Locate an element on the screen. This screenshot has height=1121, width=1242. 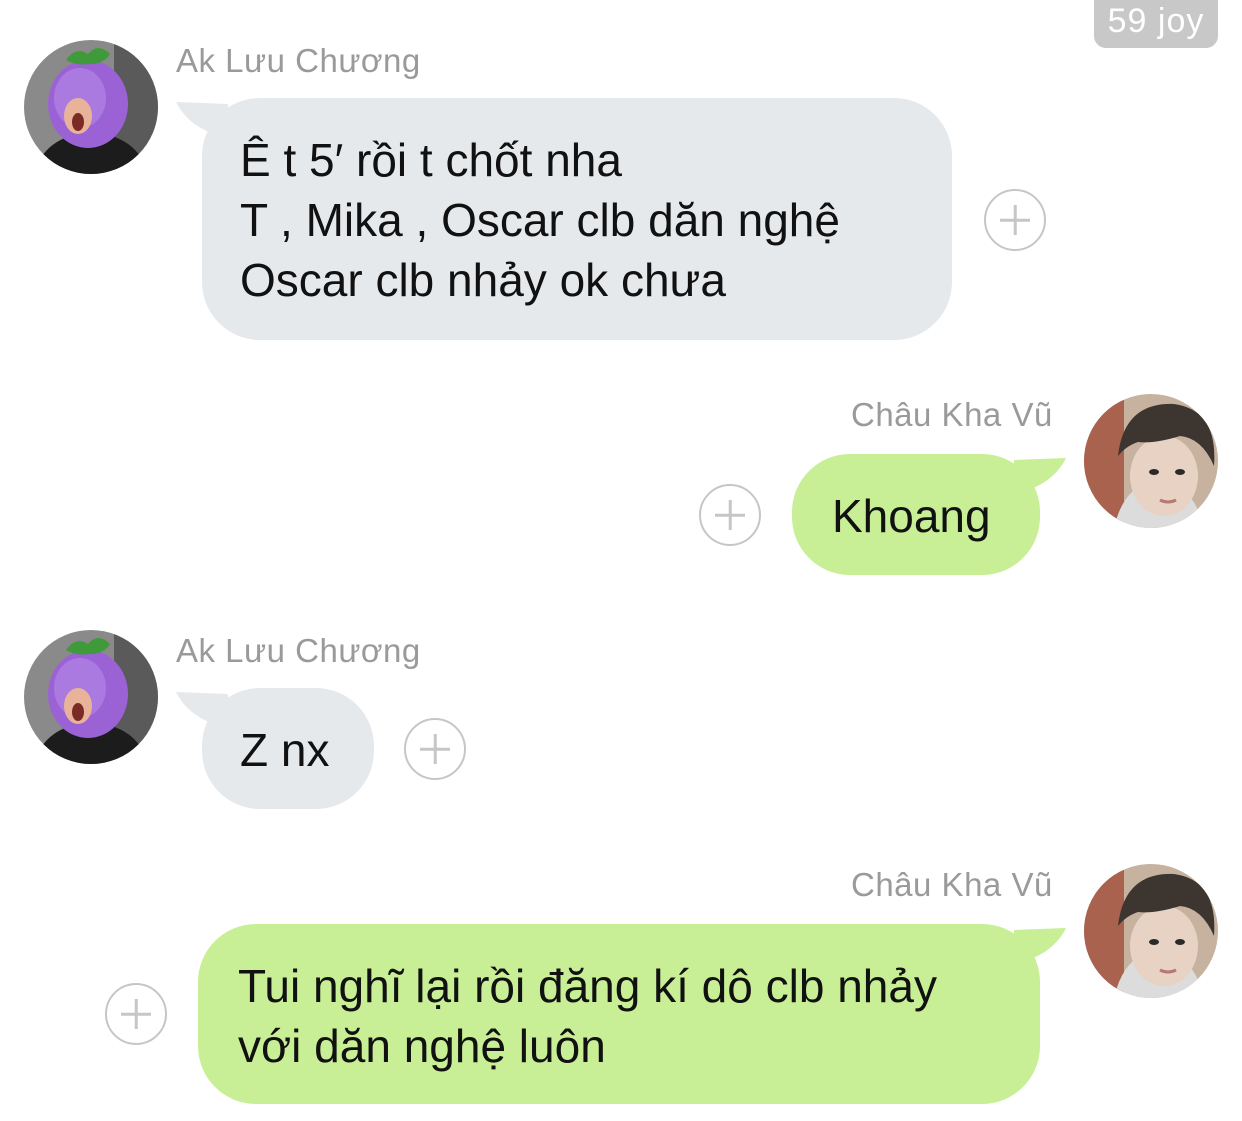
message-text: T , Mika , Oscar clb dăn nghệ is located at coordinates (540, 220).